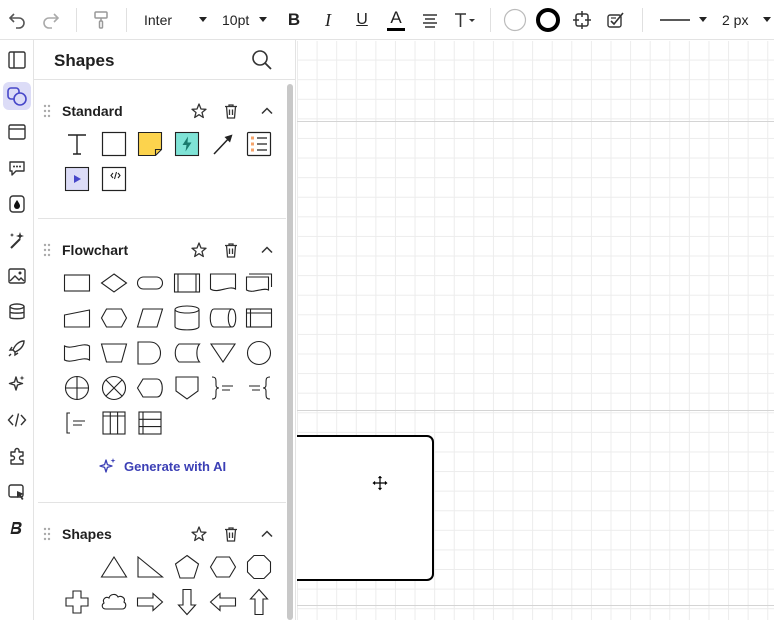 This screenshot has height=620, width=774. I want to click on rail-item-layout, so click(17, 60).